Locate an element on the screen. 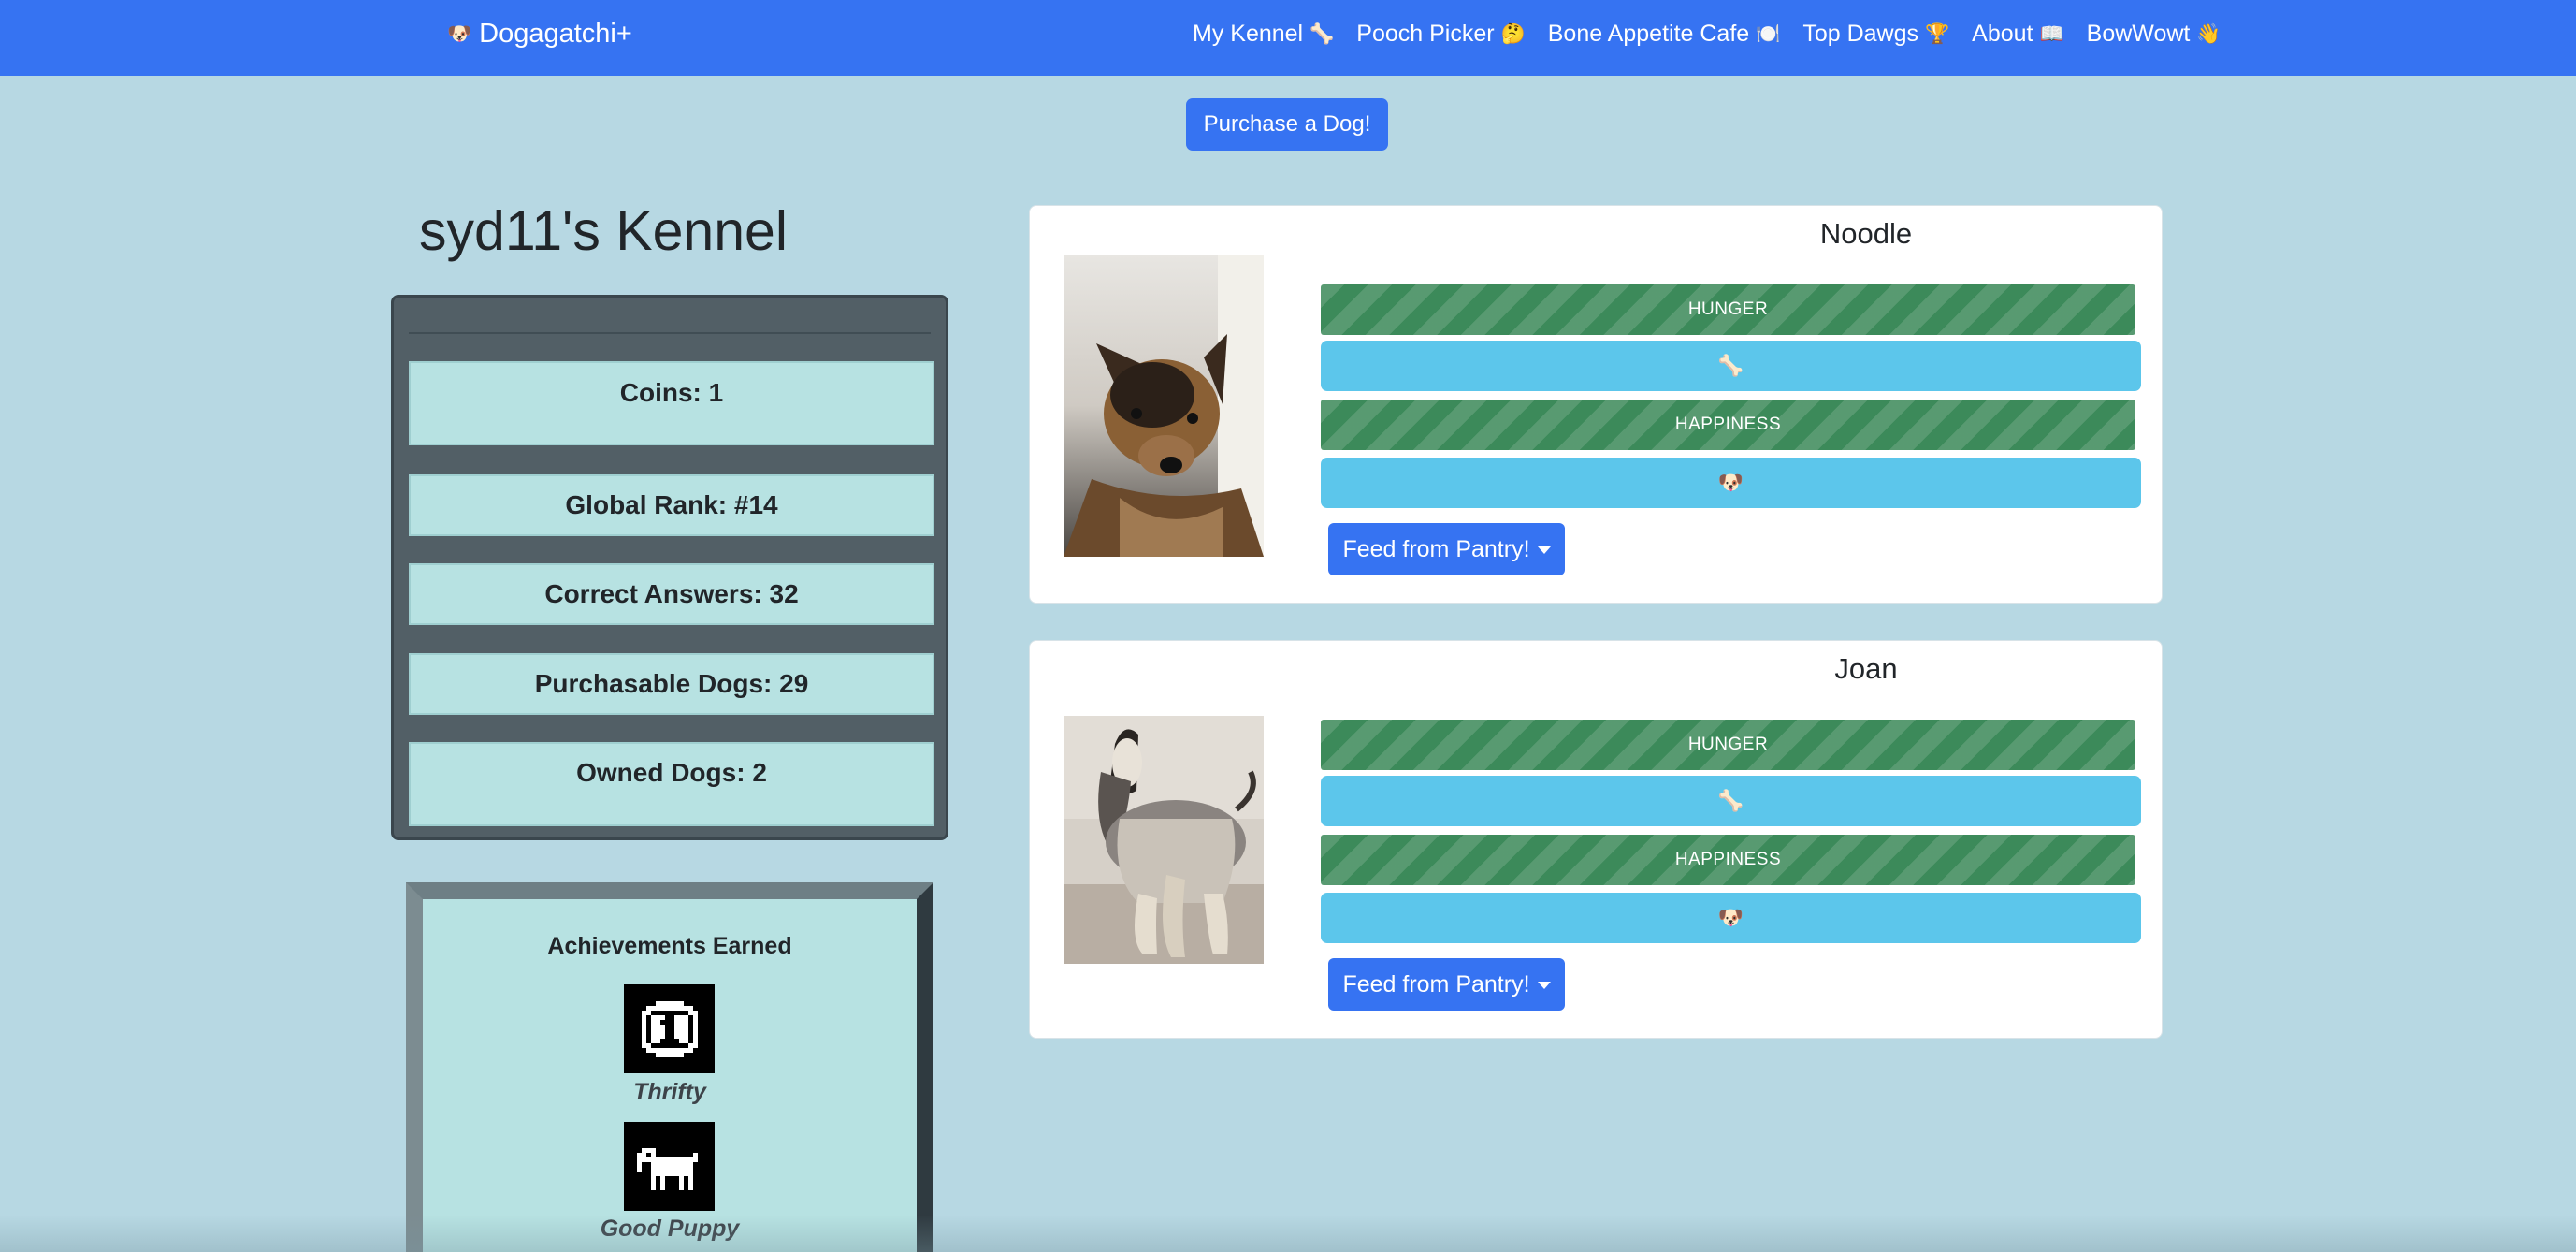 The image size is (2576, 1252). dog-name-wrap: Noodle is located at coordinates (1596, 234).